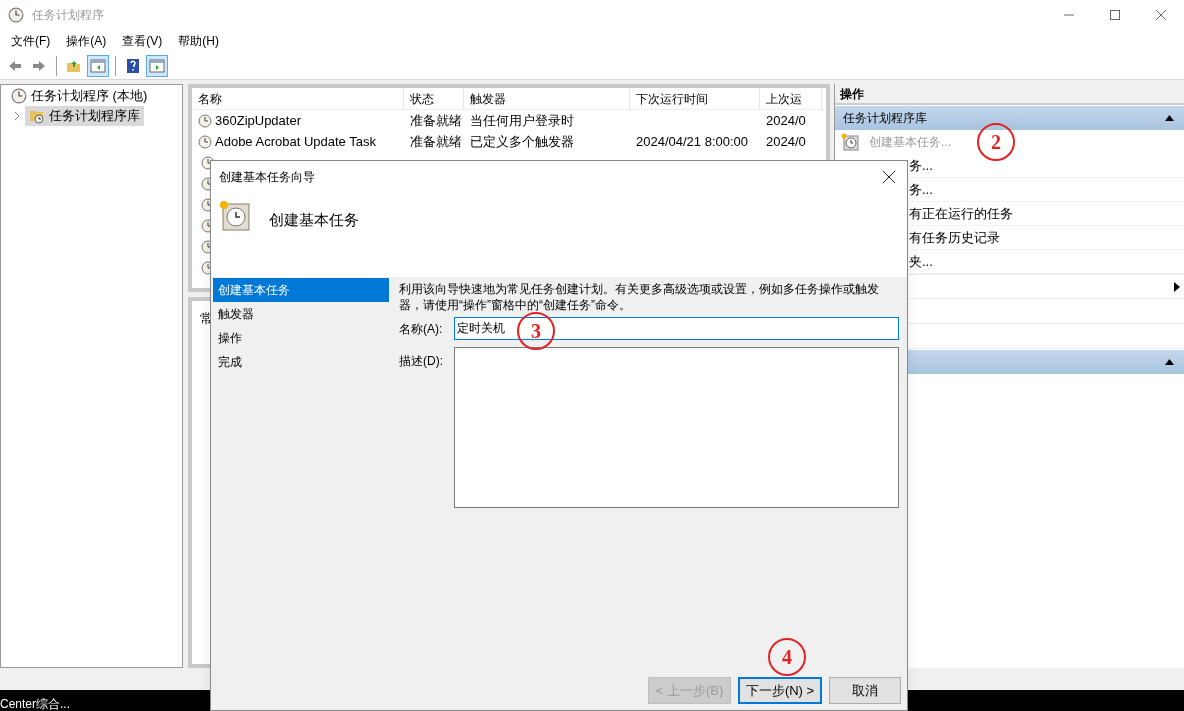 This screenshot has width=1184, height=711. Describe the element at coordinates (791, 99) in the screenshot. I see `column-header: 上次运` at that location.